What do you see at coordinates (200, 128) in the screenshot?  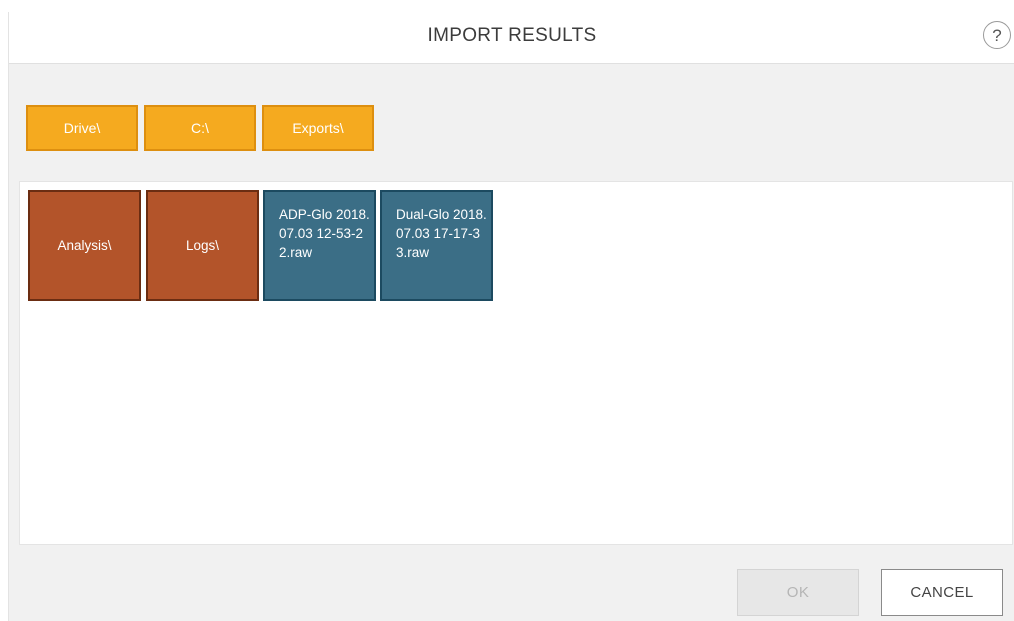 I see `breadcrumb-c-drive: C:\` at bounding box center [200, 128].